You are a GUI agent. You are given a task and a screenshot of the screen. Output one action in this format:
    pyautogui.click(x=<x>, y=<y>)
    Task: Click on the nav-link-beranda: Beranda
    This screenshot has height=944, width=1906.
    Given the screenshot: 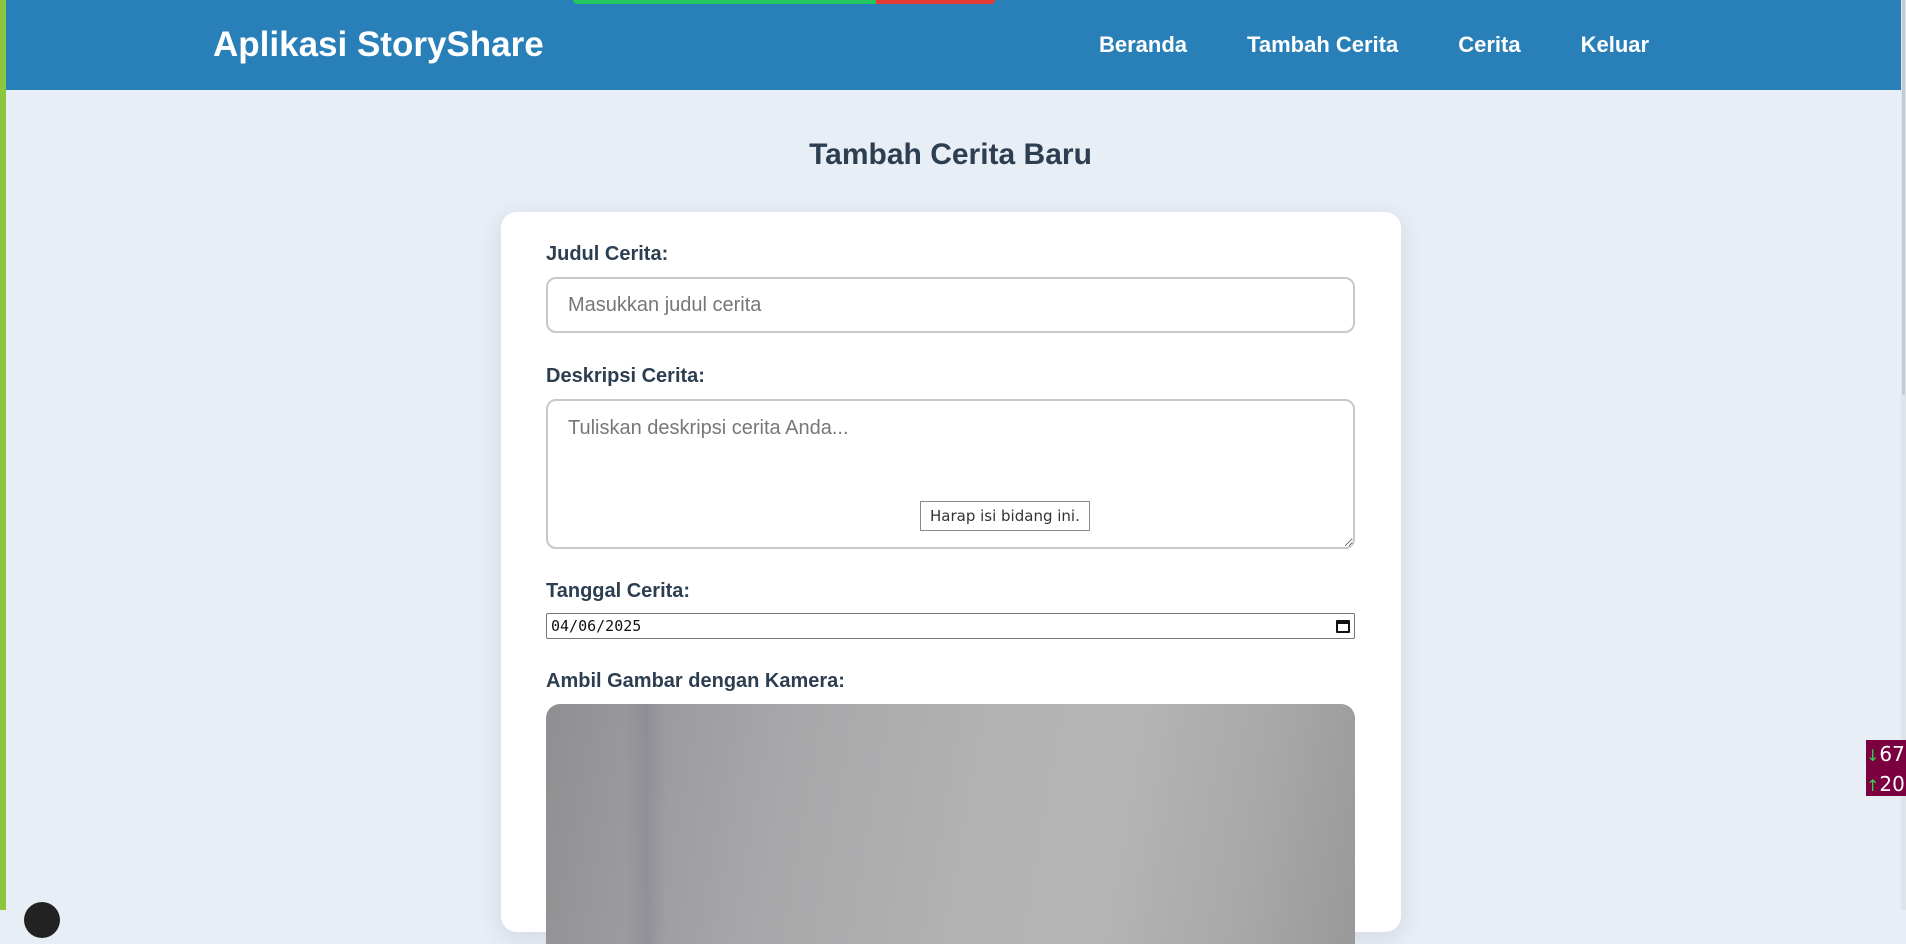 What is the action you would take?
    pyautogui.click(x=1143, y=45)
    